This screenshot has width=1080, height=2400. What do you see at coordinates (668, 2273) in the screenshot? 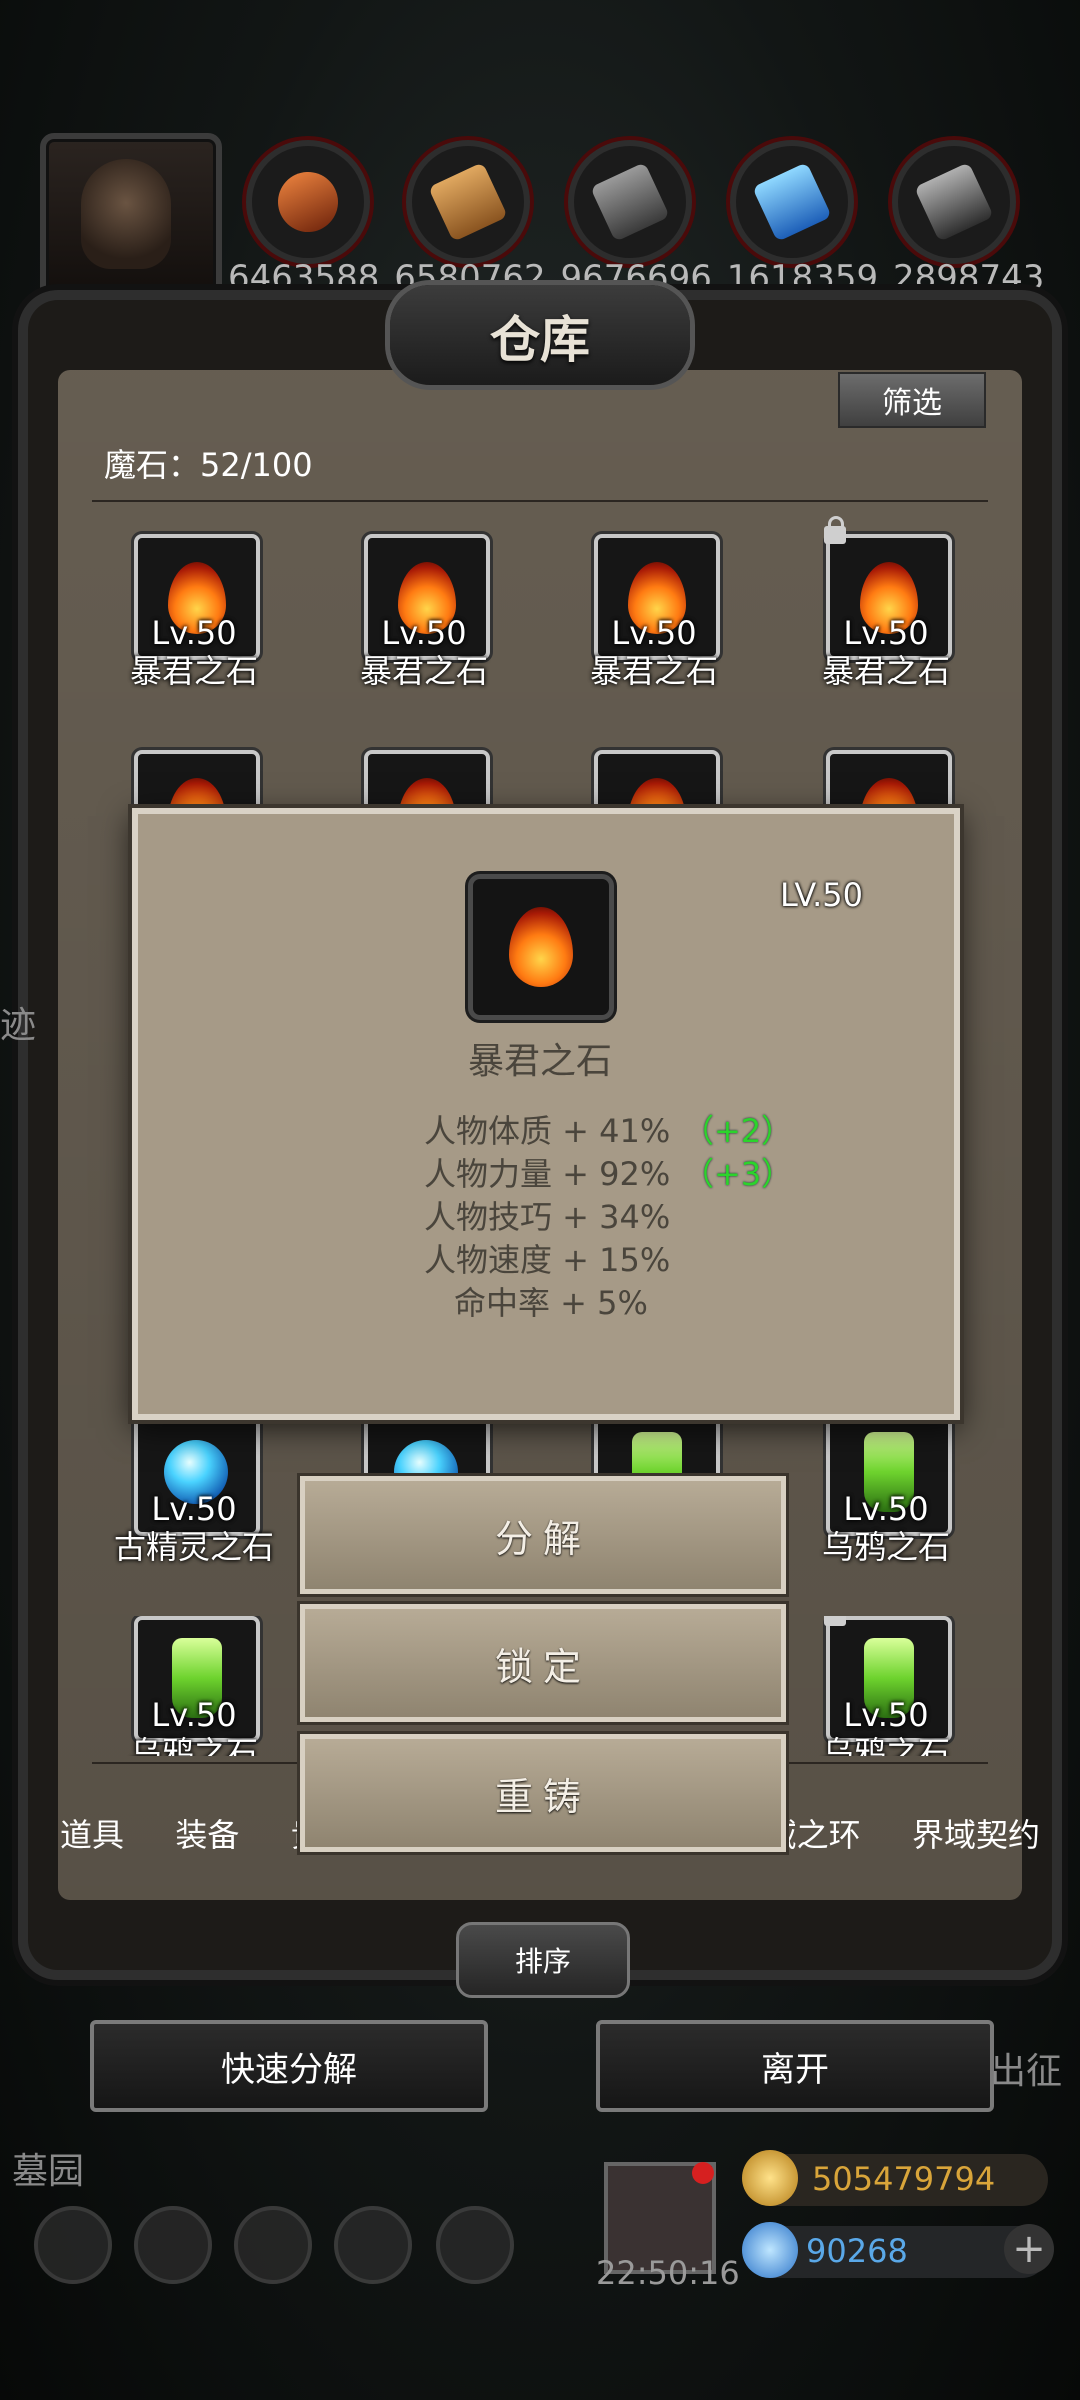
I see `timer: 22:50:16` at bounding box center [668, 2273].